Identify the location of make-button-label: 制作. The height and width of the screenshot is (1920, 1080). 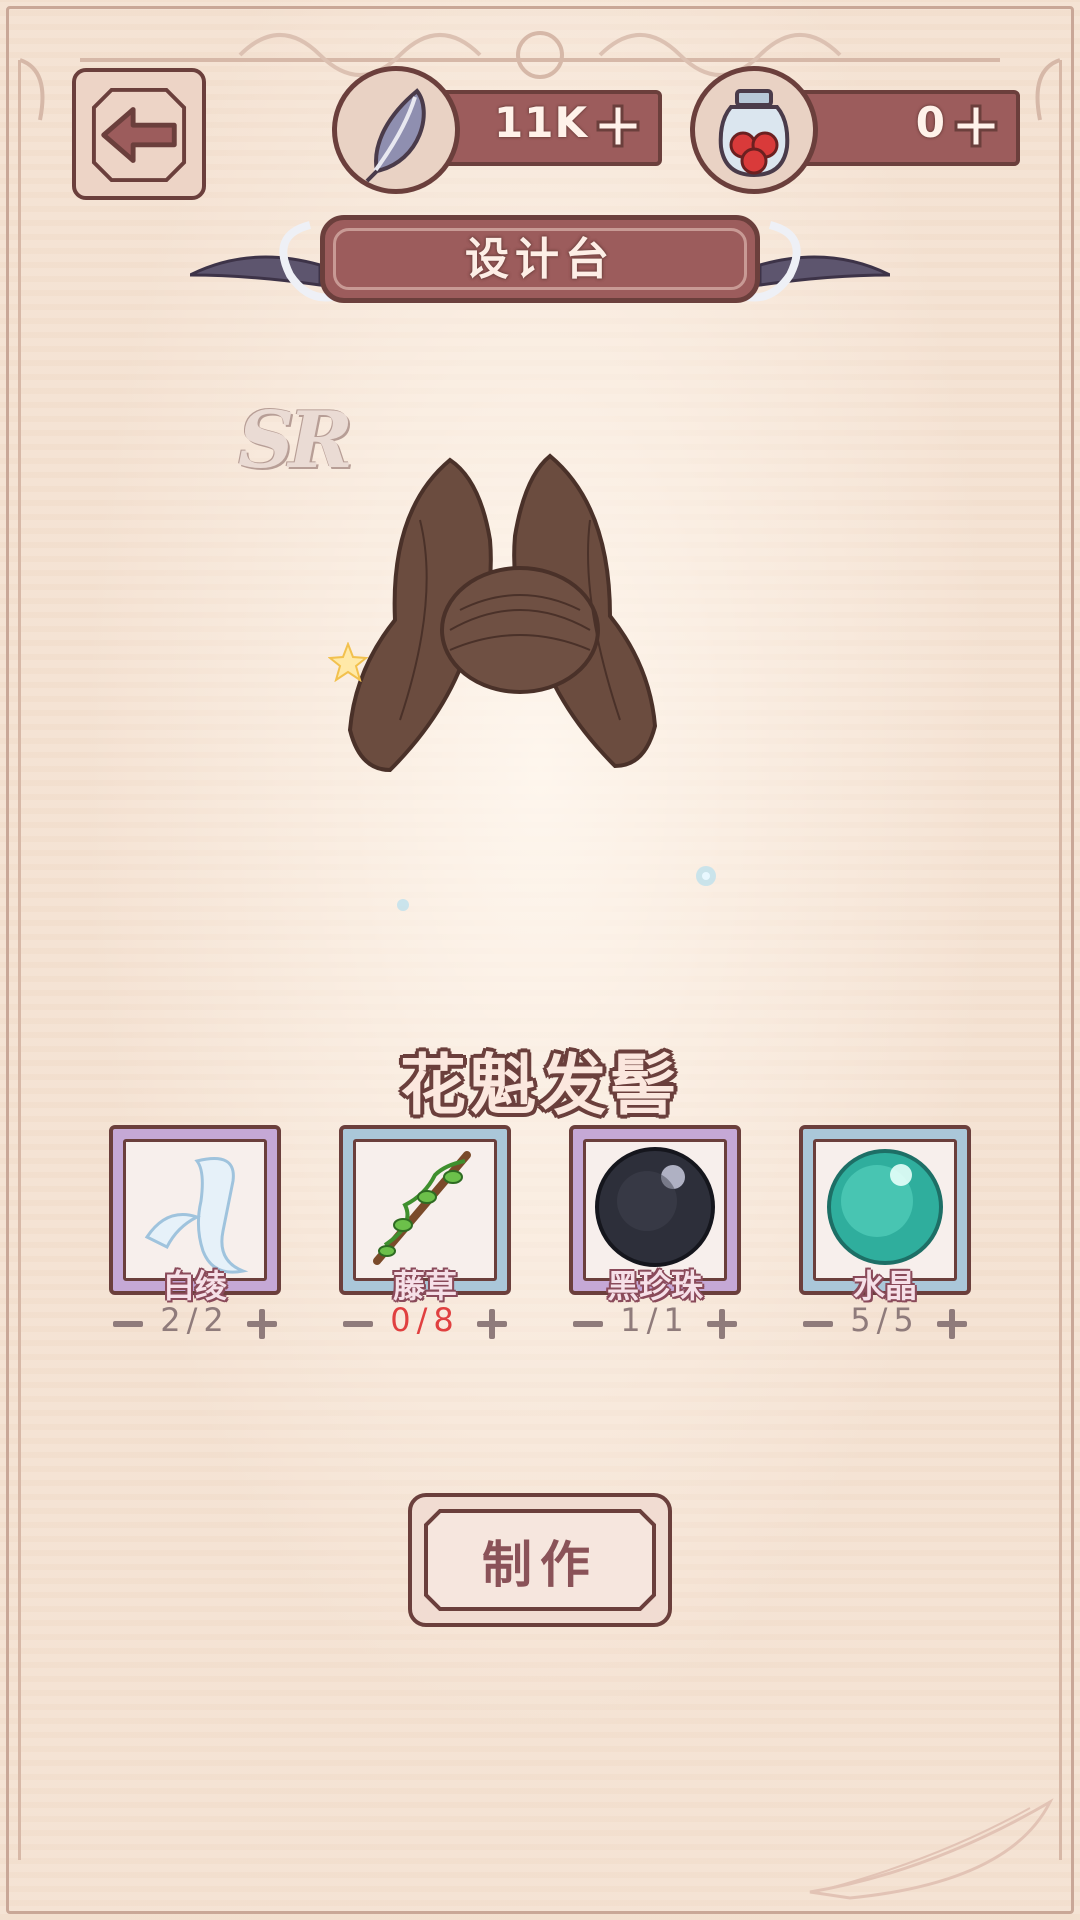
(540, 1565).